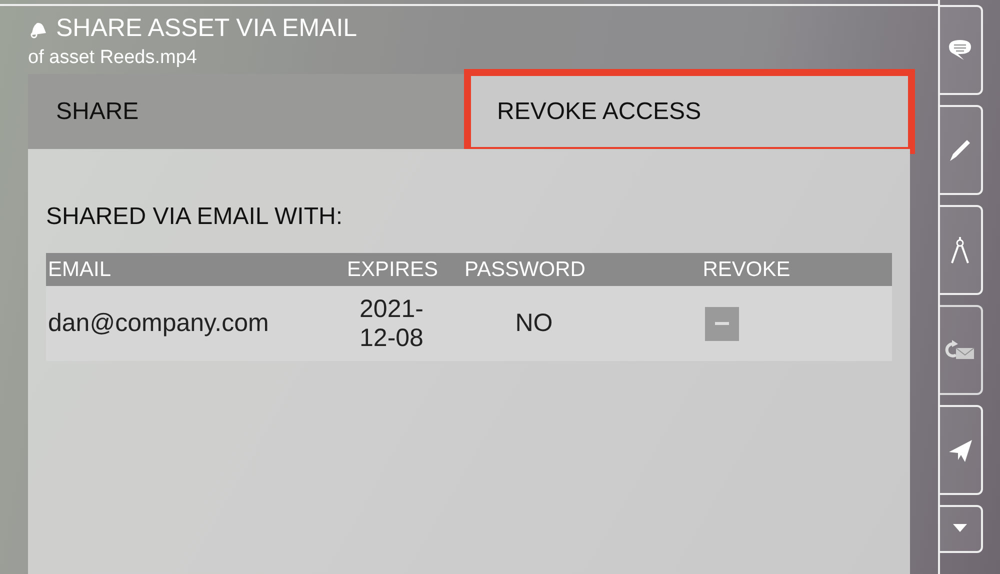  Describe the element at coordinates (960, 250) in the screenshot. I see `compass-button` at that location.